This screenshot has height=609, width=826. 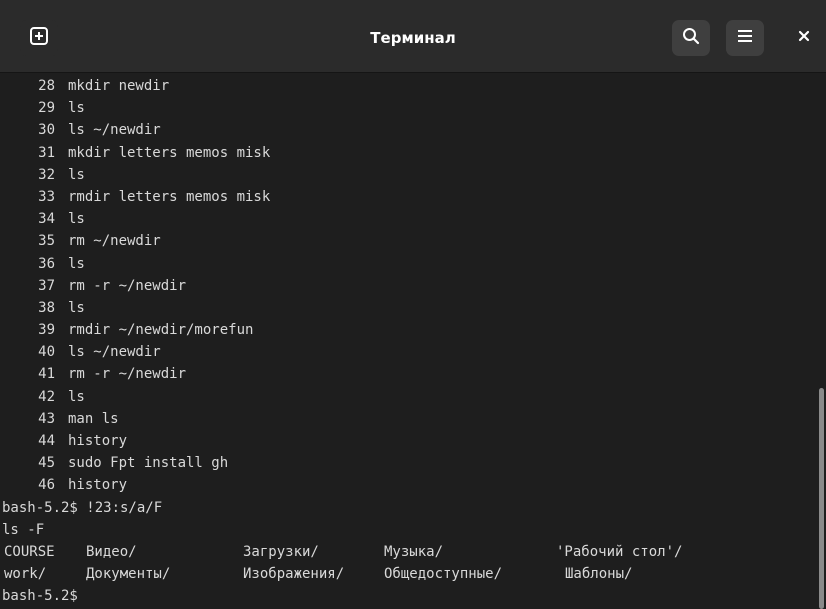 What do you see at coordinates (821, 498) in the screenshot?
I see `scrollbar` at bounding box center [821, 498].